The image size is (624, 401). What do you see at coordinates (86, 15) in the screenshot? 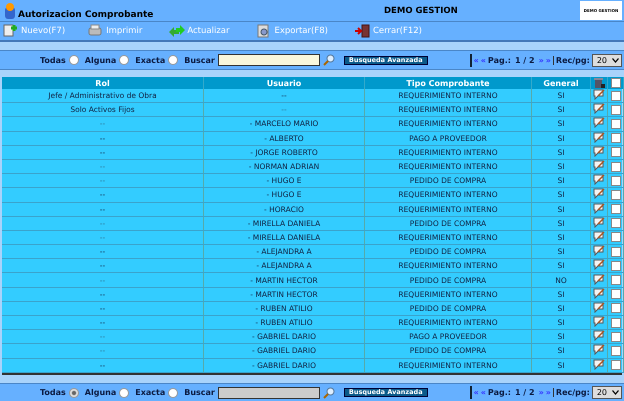
I see `window-title: Autorizacion Comprobante` at bounding box center [86, 15].